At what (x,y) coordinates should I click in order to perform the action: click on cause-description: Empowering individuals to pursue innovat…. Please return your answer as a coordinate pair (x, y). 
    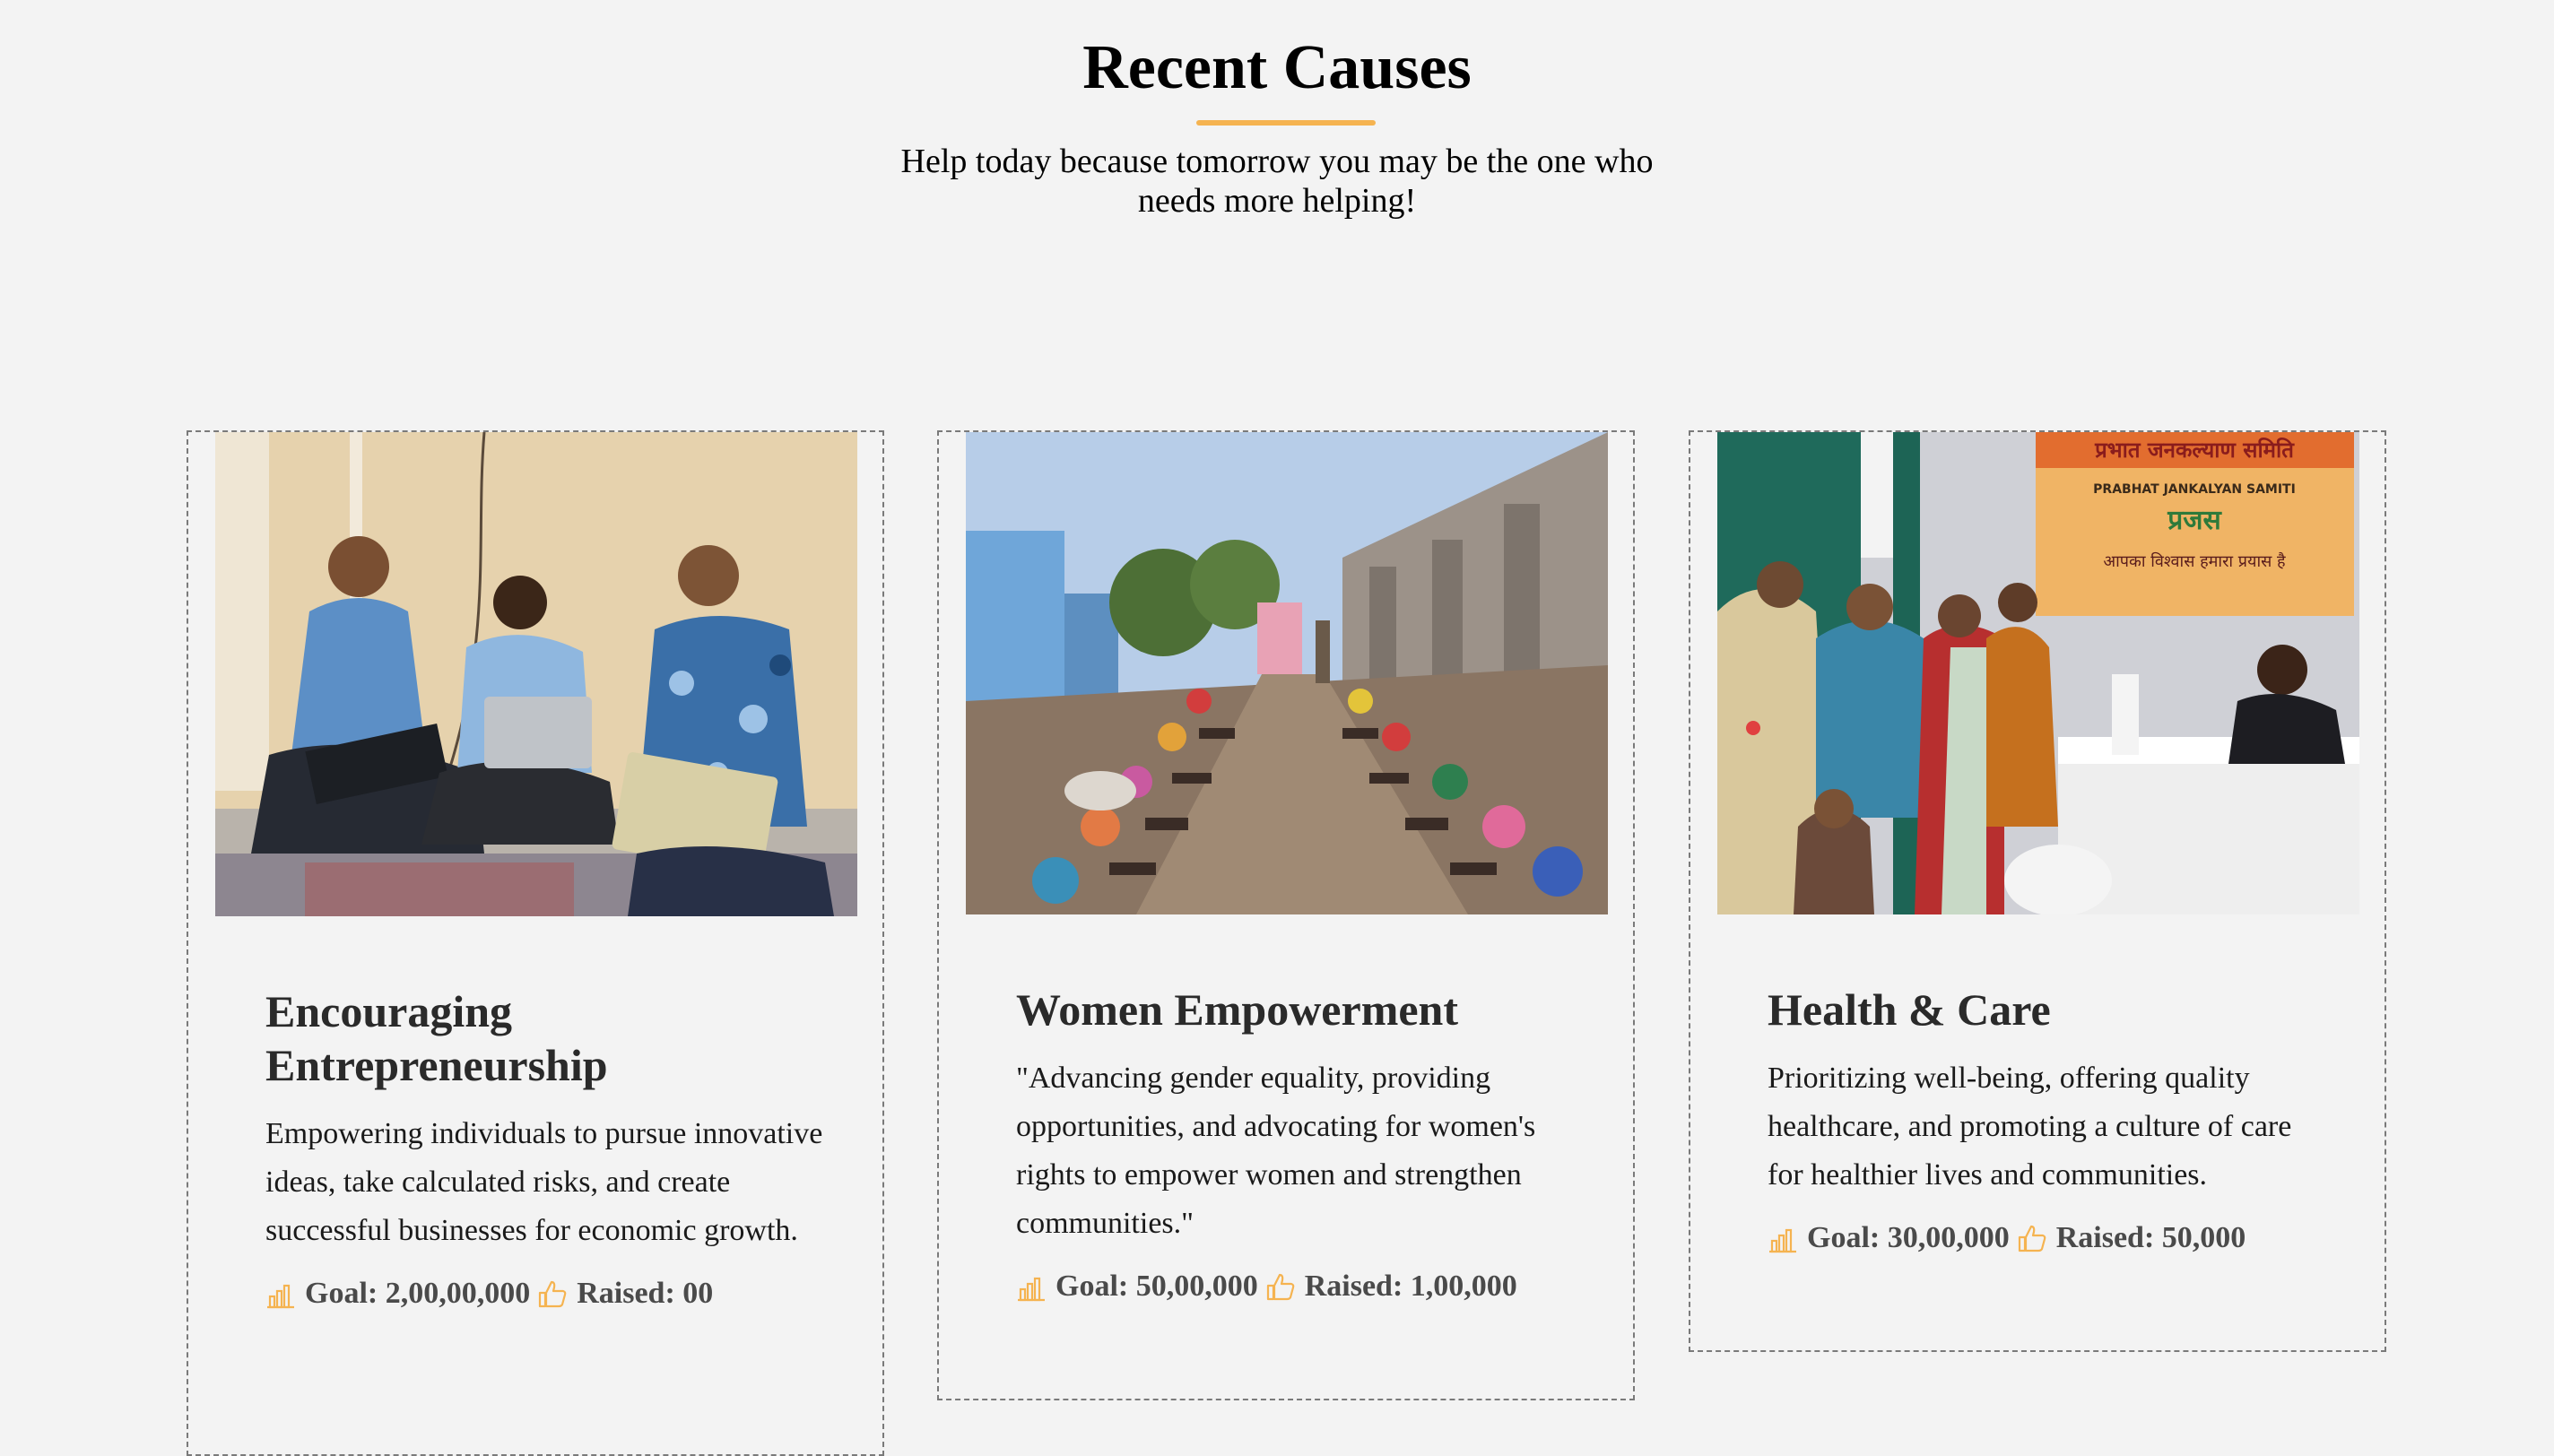
    Looking at the image, I should click on (544, 1182).